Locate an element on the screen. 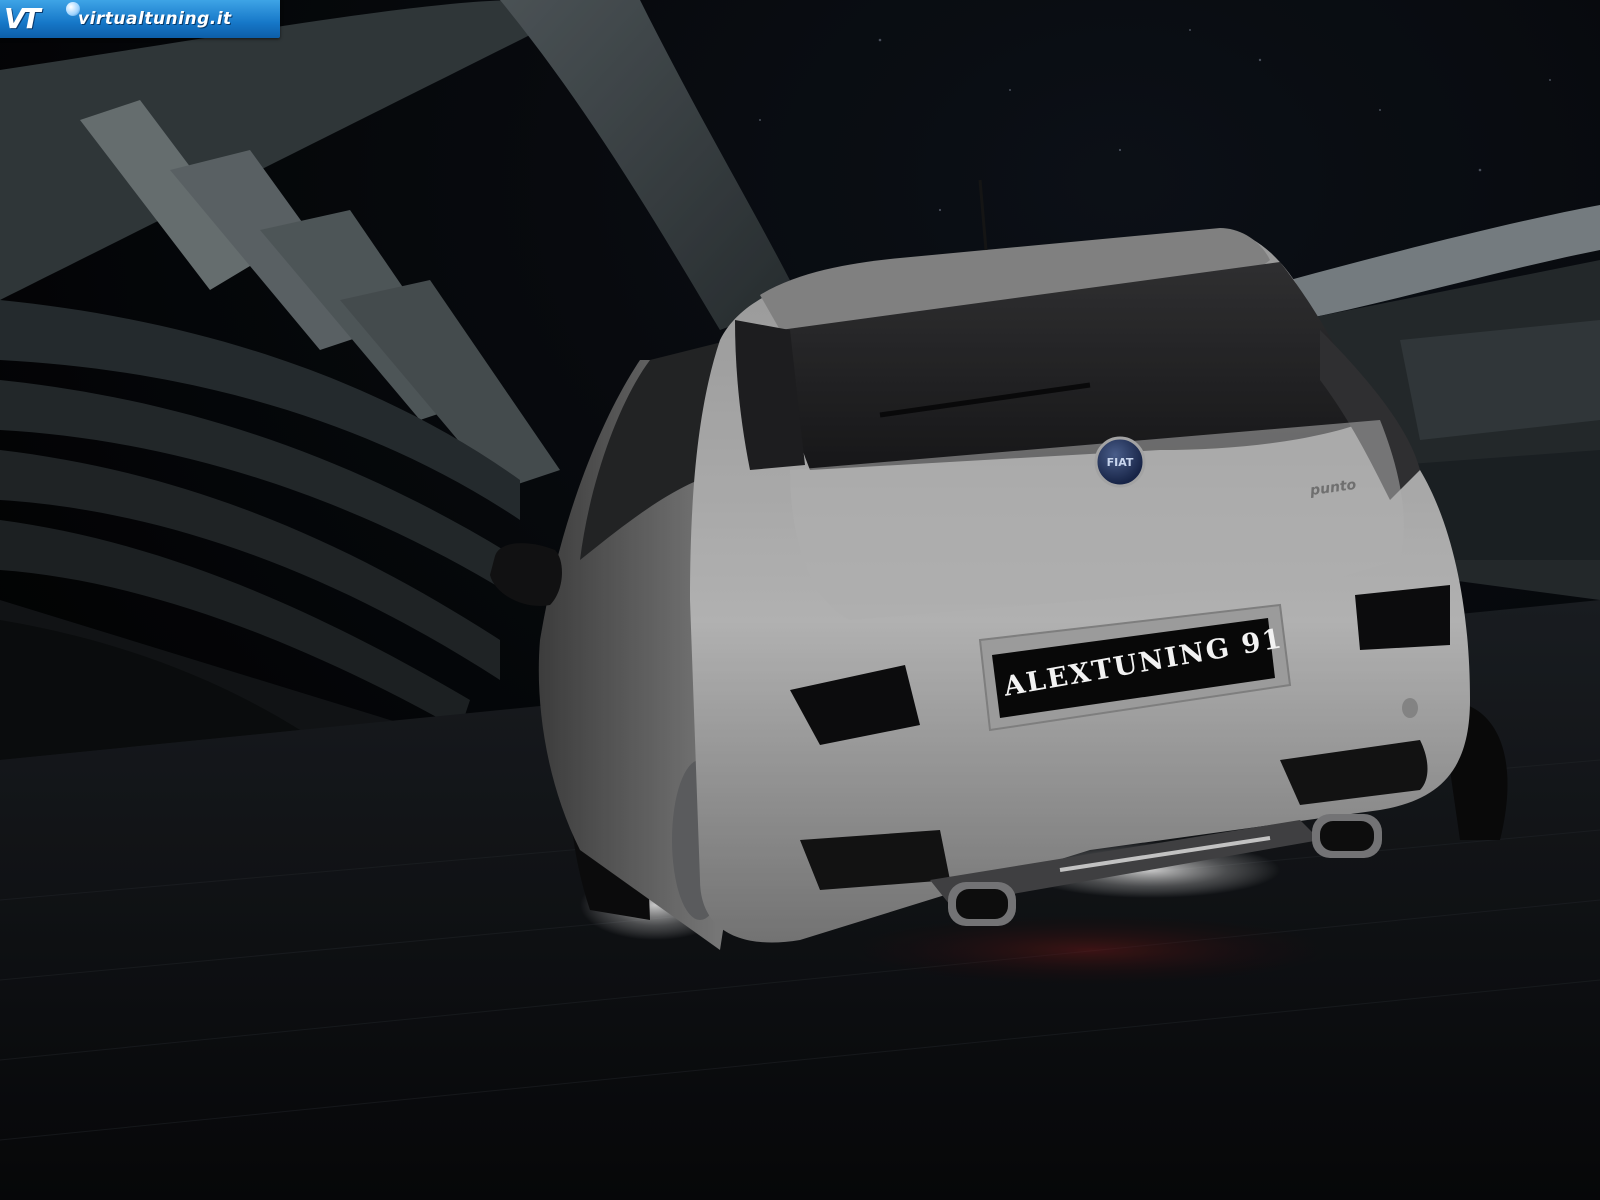  vt-logo-mark: VT is located at coordinates (22, 18).